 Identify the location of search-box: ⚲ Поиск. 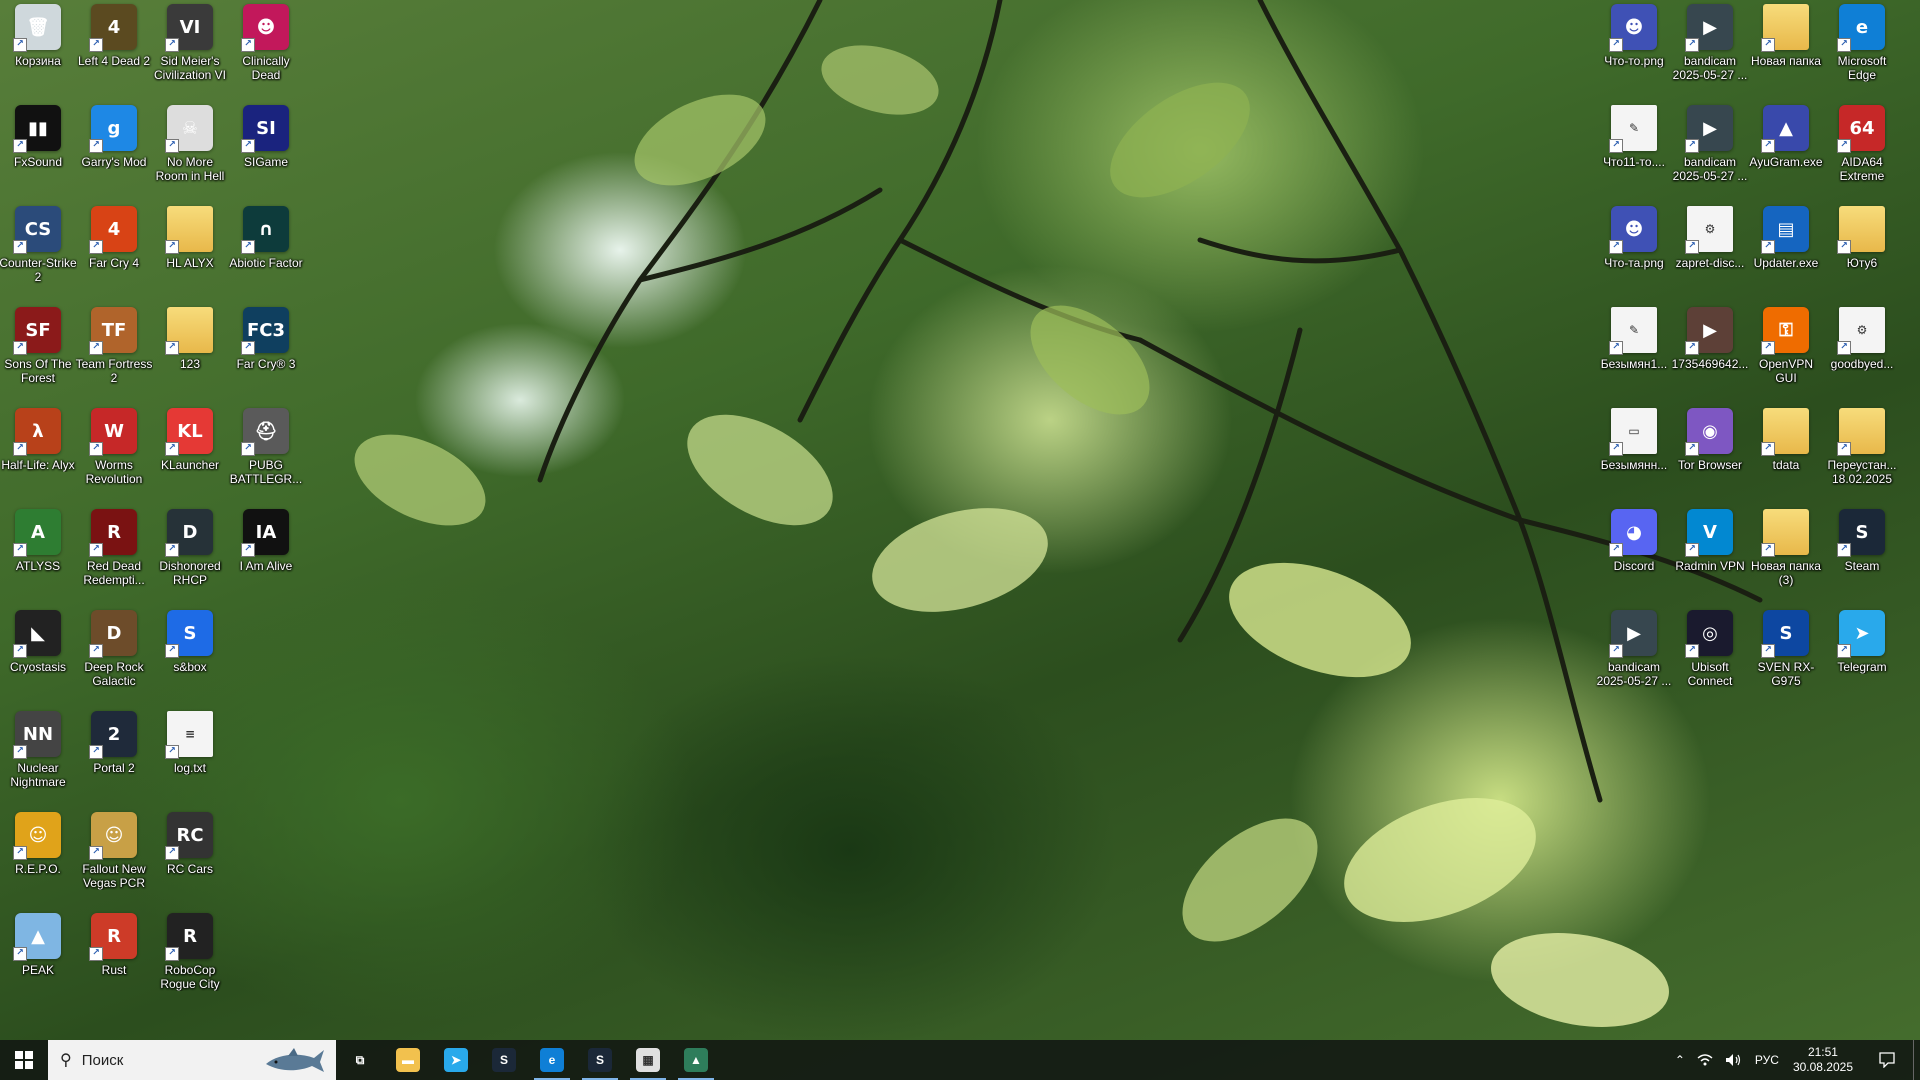
(192, 1060).